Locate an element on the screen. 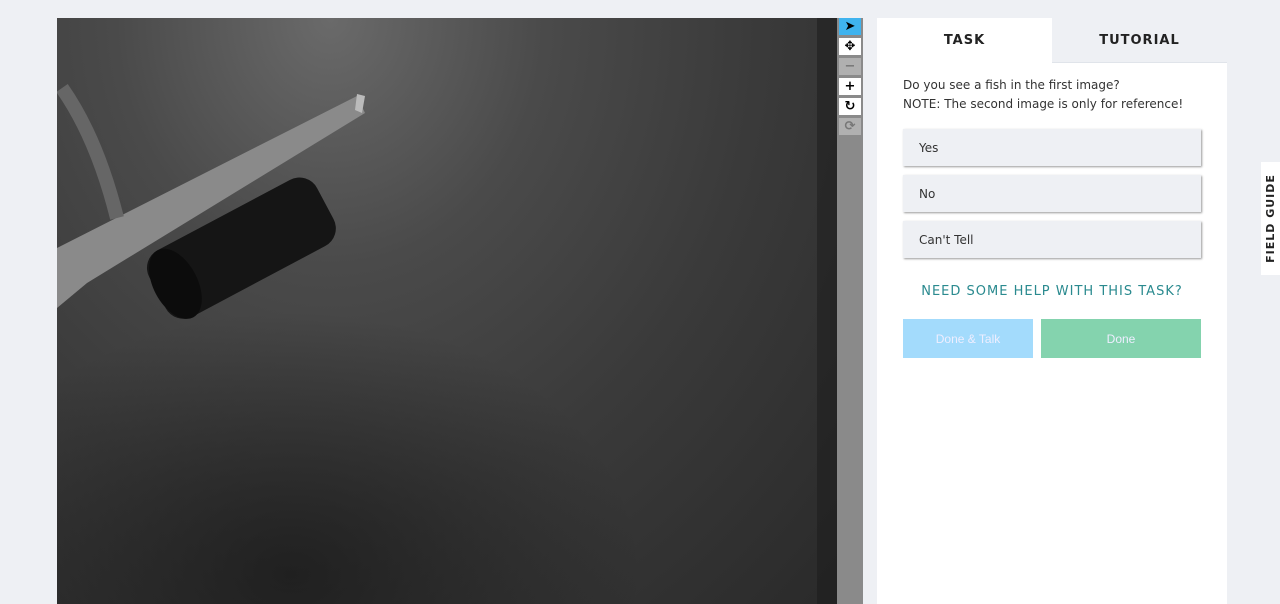 Image resolution: width=1280 pixels, height=604 pixels. tab-task: TASK is located at coordinates (964, 40).